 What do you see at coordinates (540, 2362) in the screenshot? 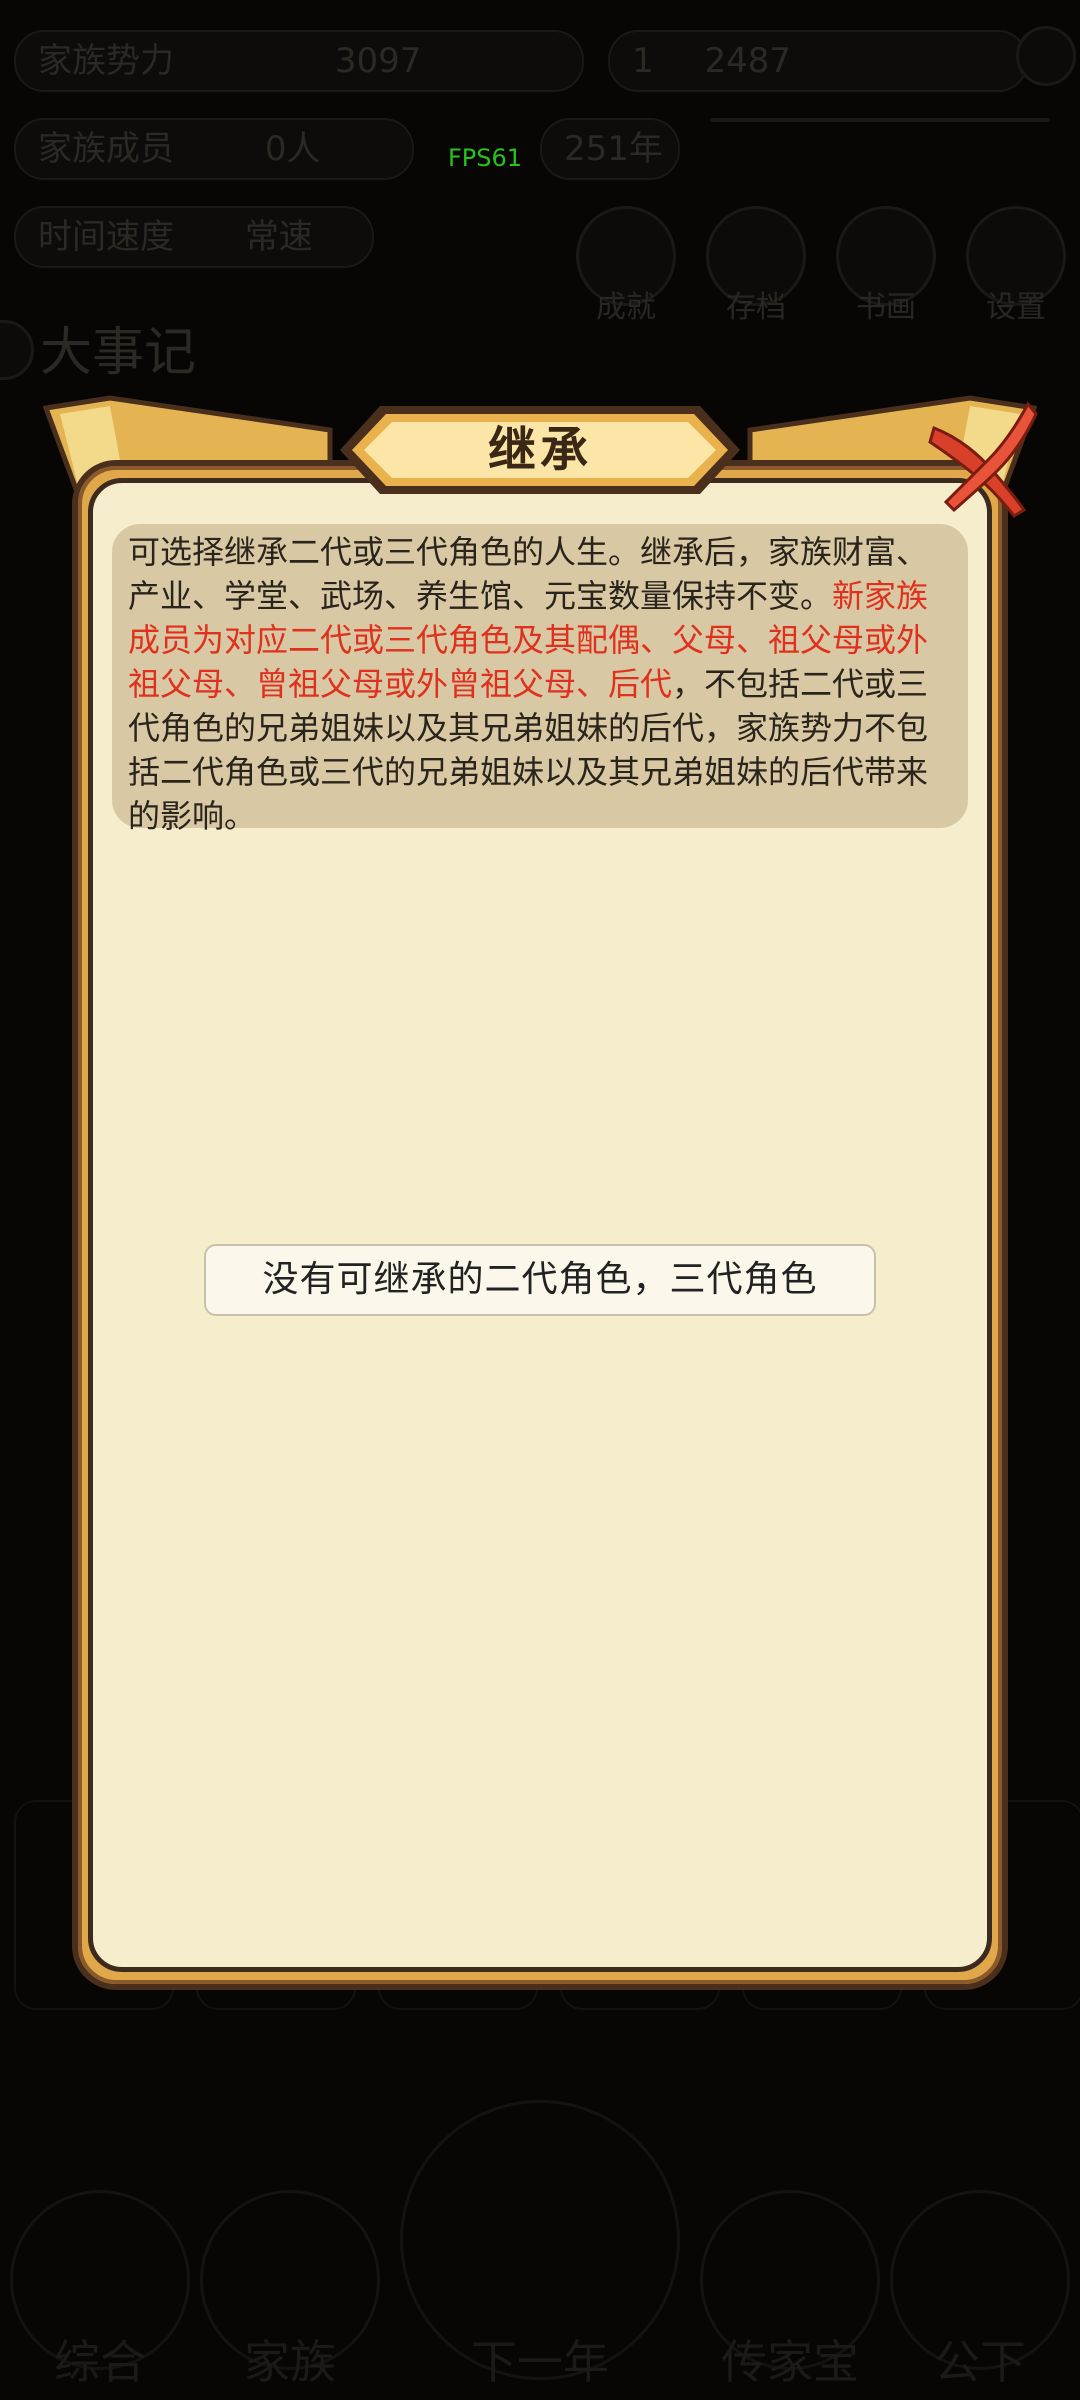
I see `nav-next-year-label: 下一年` at bounding box center [540, 2362].